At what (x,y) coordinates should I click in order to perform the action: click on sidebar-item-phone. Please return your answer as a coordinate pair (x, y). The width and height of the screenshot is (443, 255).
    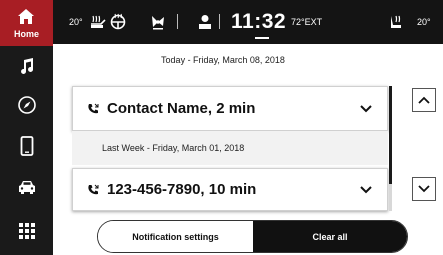
    Looking at the image, I should click on (26, 146).